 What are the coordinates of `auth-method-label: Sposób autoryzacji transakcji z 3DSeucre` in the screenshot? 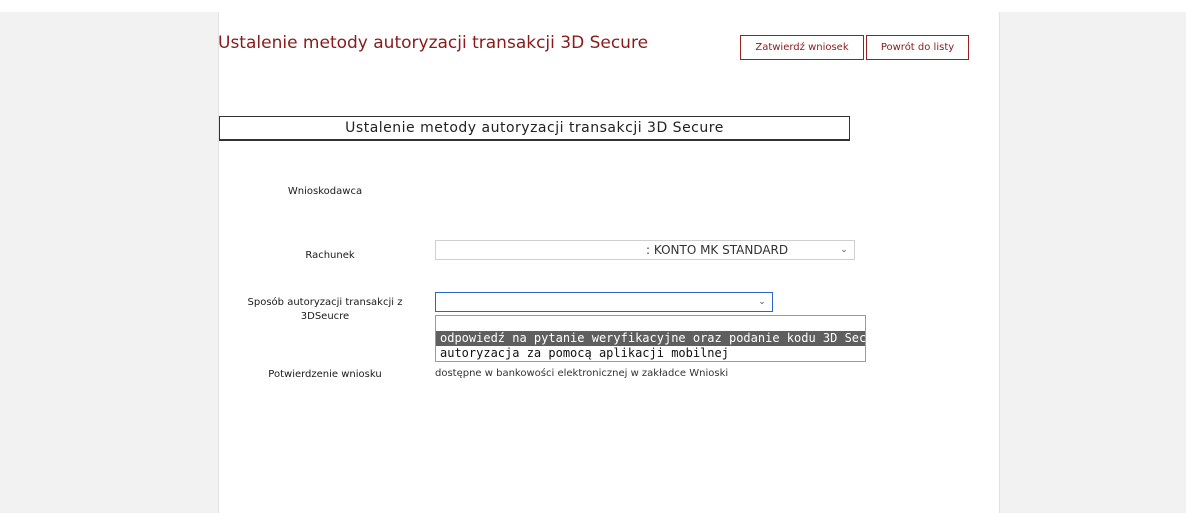 It's located at (325, 310).